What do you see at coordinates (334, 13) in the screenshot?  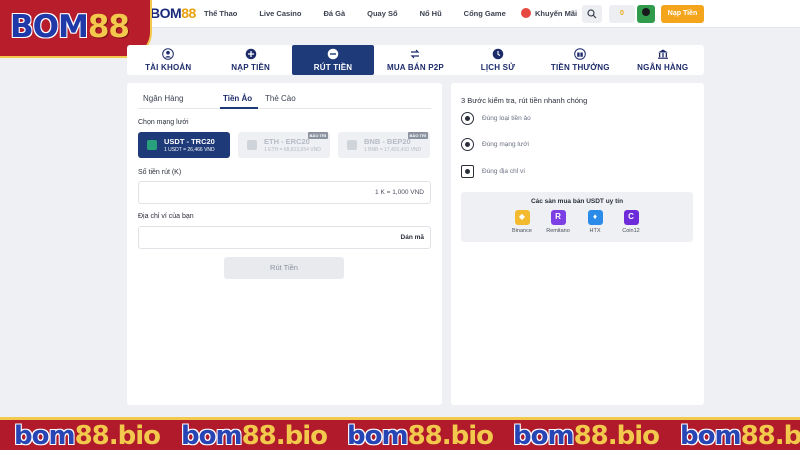 I see `nav-item-cockfight: Đá Gà` at bounding box center [334, 13].